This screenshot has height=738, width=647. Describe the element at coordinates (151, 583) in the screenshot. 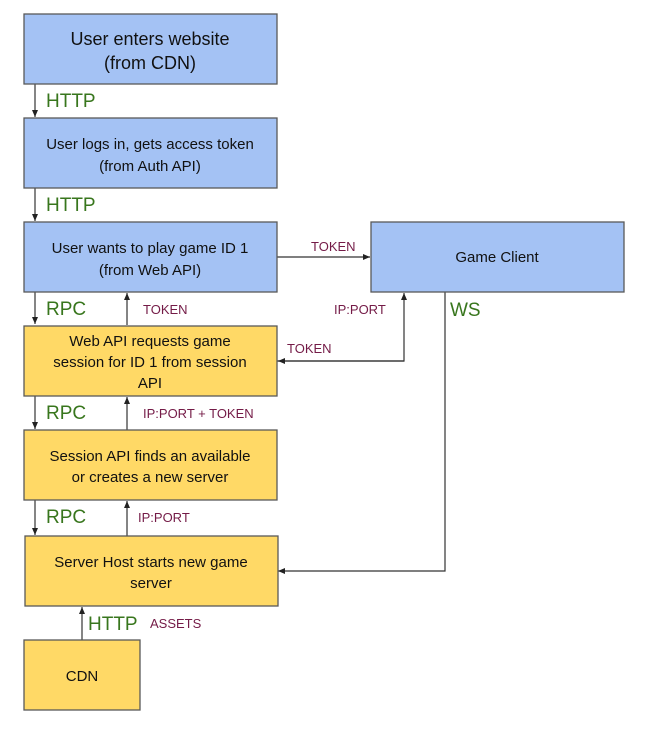

I see `node-label: server` at that location.